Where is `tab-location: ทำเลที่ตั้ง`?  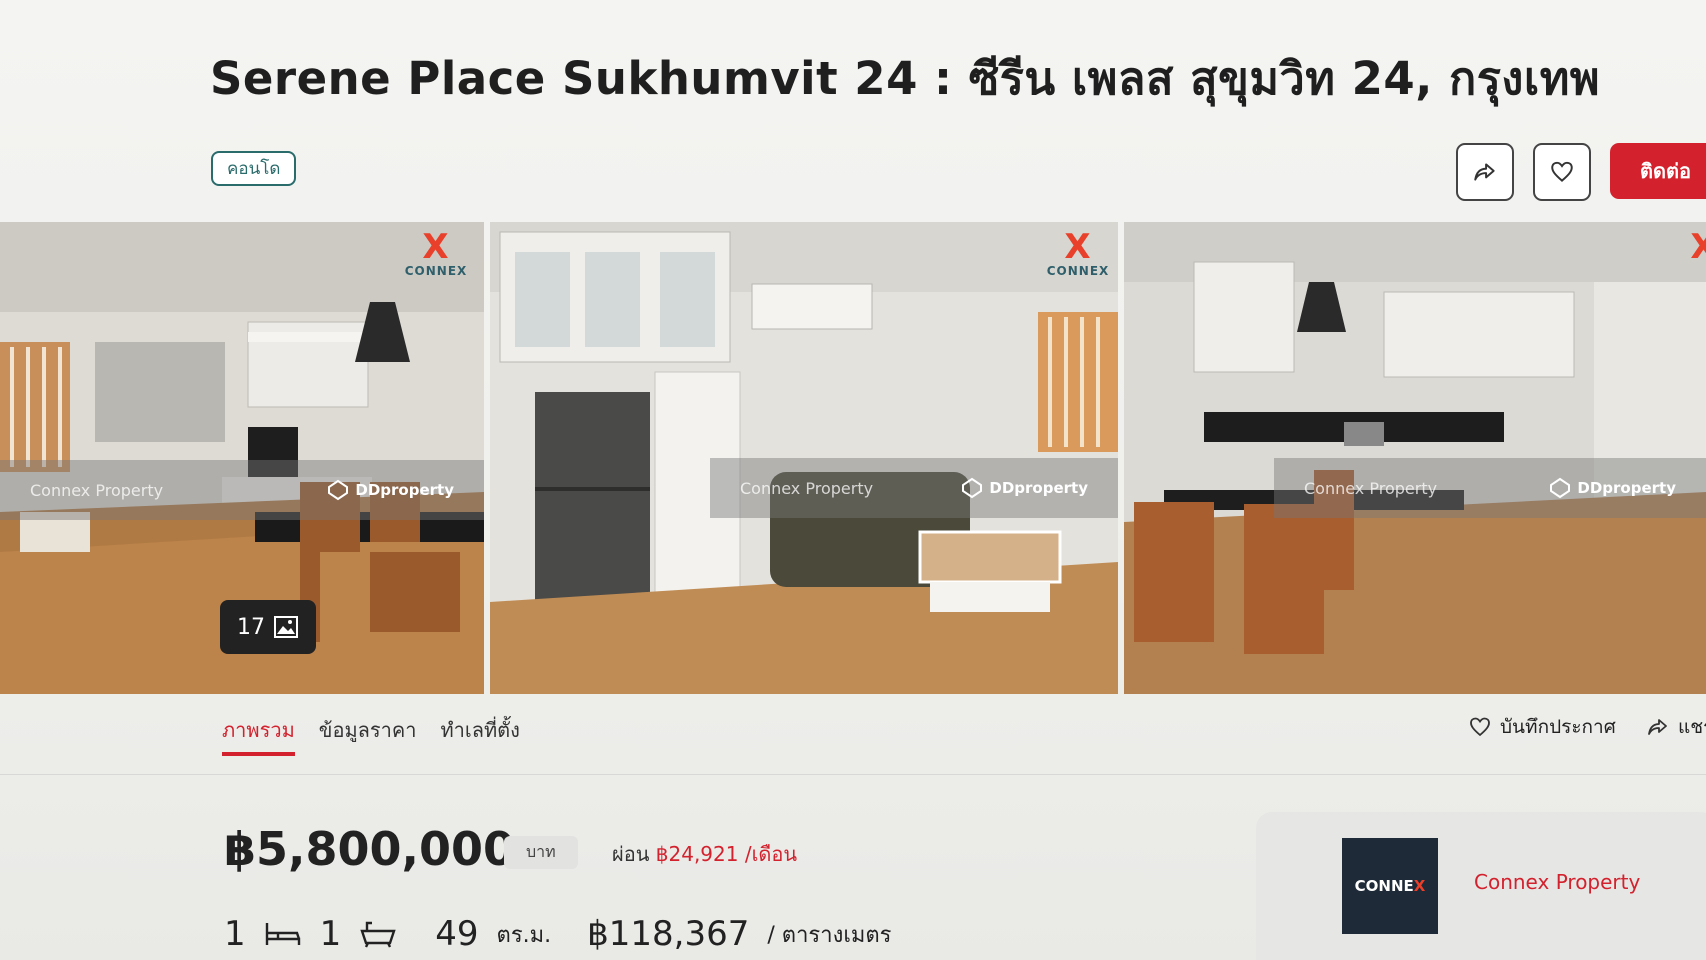
tab-location: ทำเลที่ตั้ง is located at coordinates (479, 735).